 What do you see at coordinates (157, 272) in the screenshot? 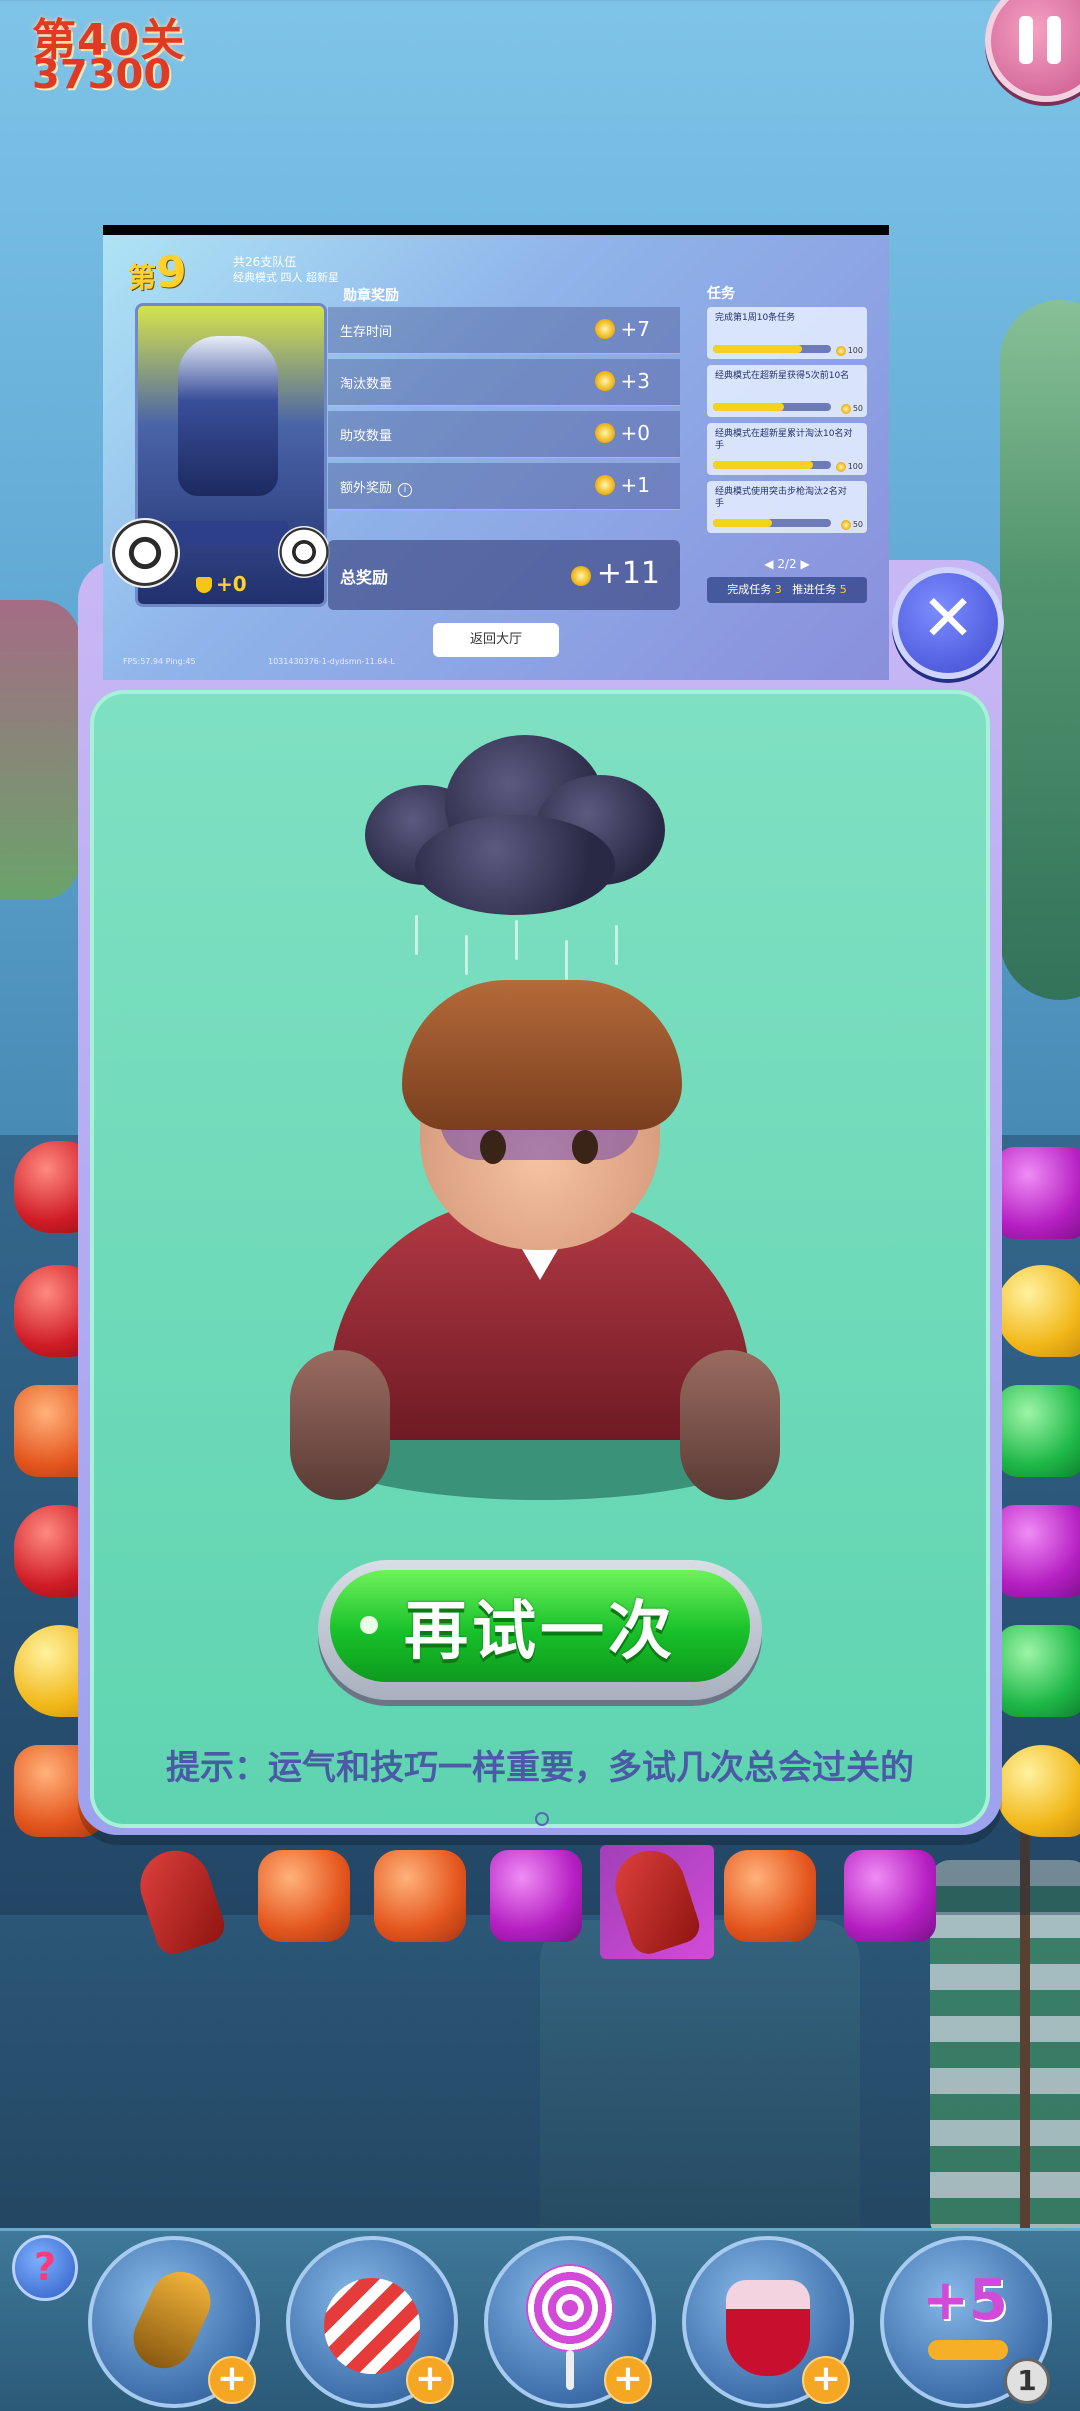
I see `rank-label: 第9` at bounding box center [157, 272].